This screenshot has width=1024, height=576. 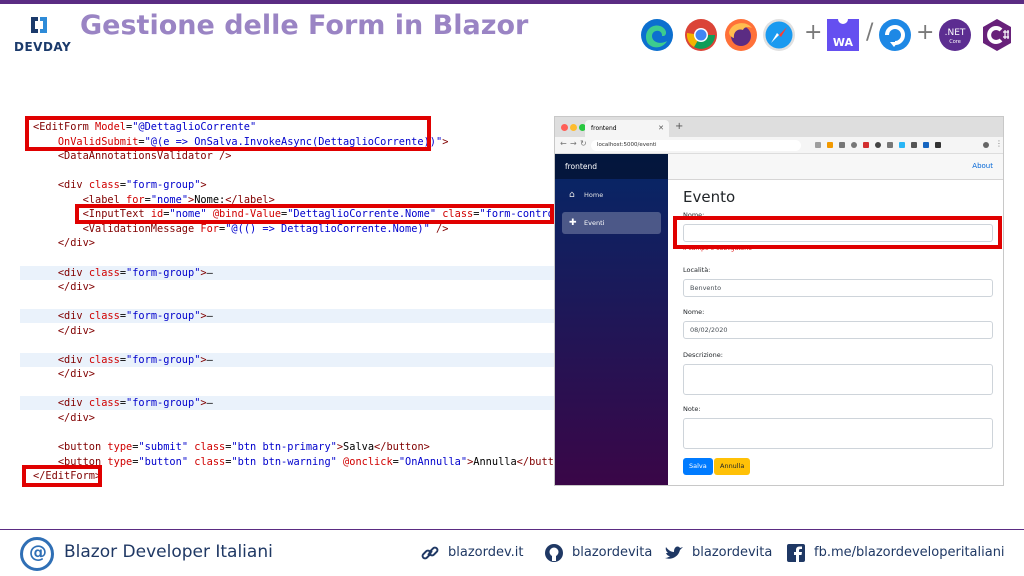 I want to click on webassembly-label: WA, so click(x=843, y=42).